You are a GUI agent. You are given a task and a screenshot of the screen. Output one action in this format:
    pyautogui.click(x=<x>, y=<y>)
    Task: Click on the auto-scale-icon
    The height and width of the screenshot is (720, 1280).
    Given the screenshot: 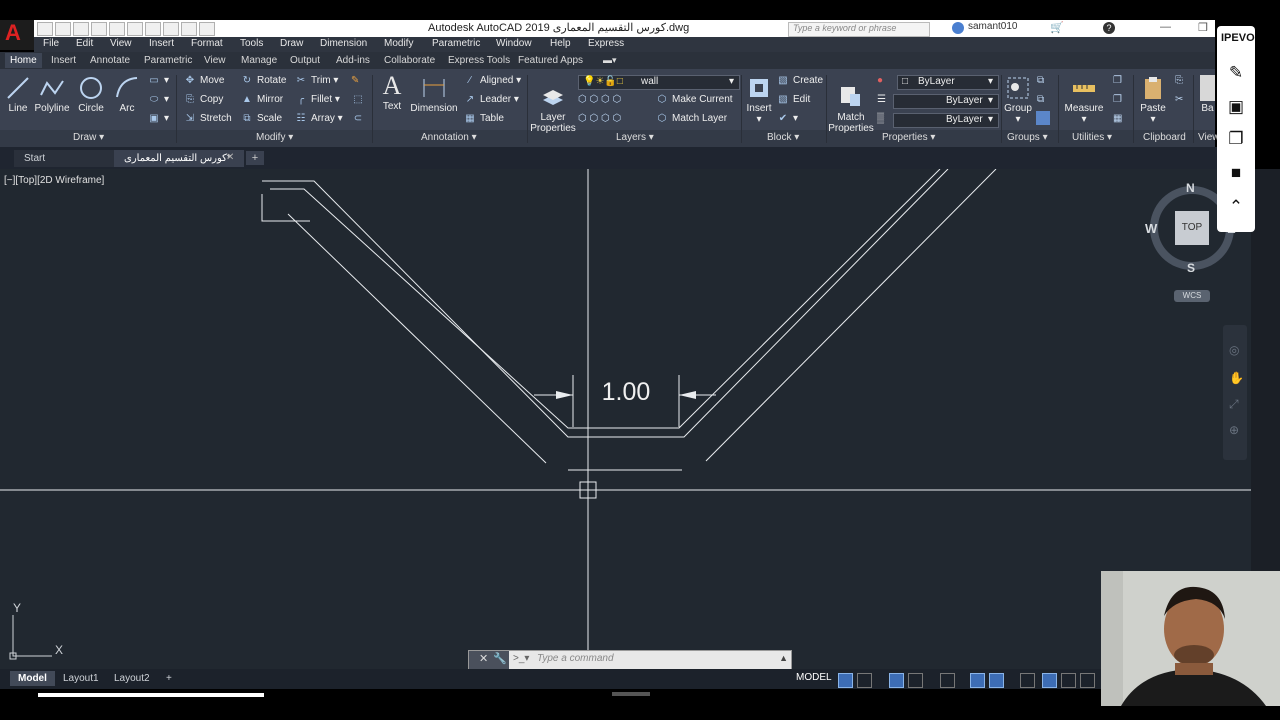 What is the action you would take?
    pyautogui.click(x=1068, y=680)
    